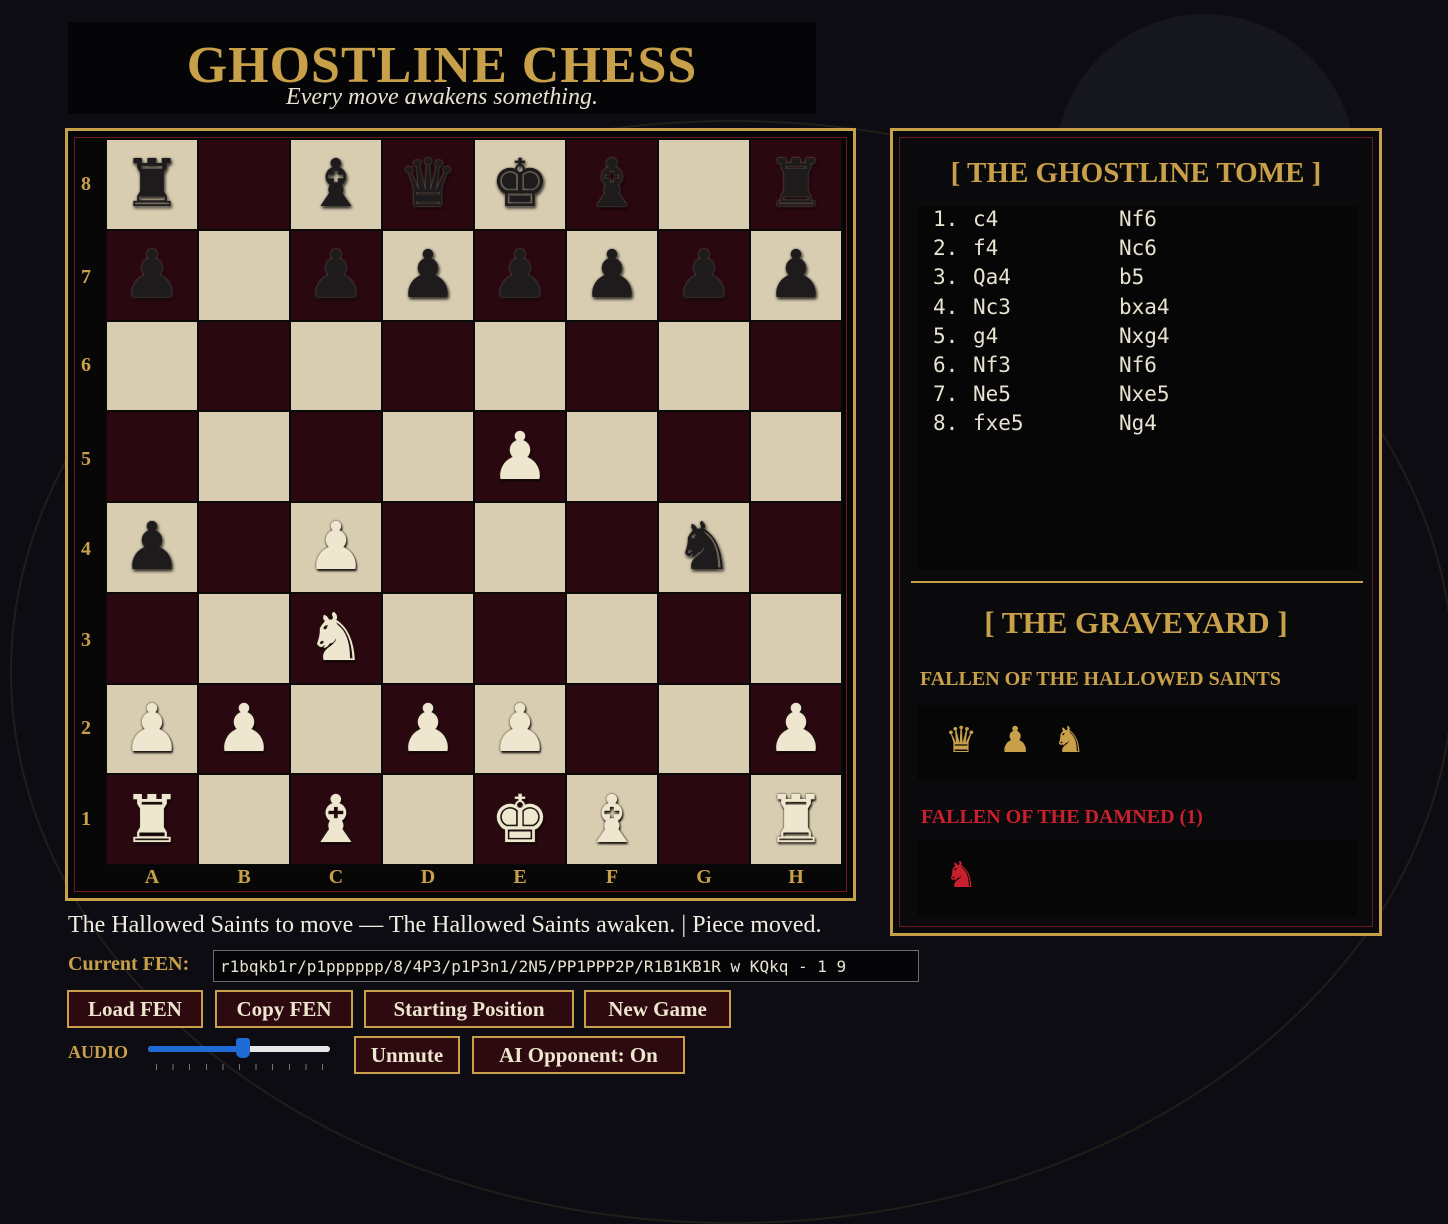  What do you see at coordinates (336, 456) in the screenshot?
I see `board-square-c5` at bounding box center [336, 456].